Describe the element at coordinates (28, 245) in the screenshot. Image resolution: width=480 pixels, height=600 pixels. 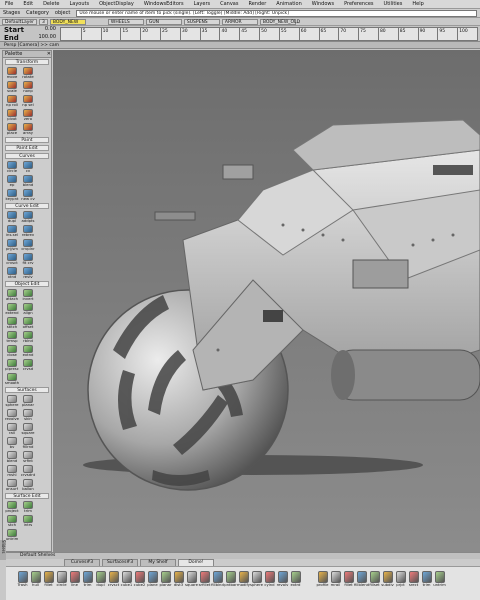
I see `tool-button: crvplnr` at that location.